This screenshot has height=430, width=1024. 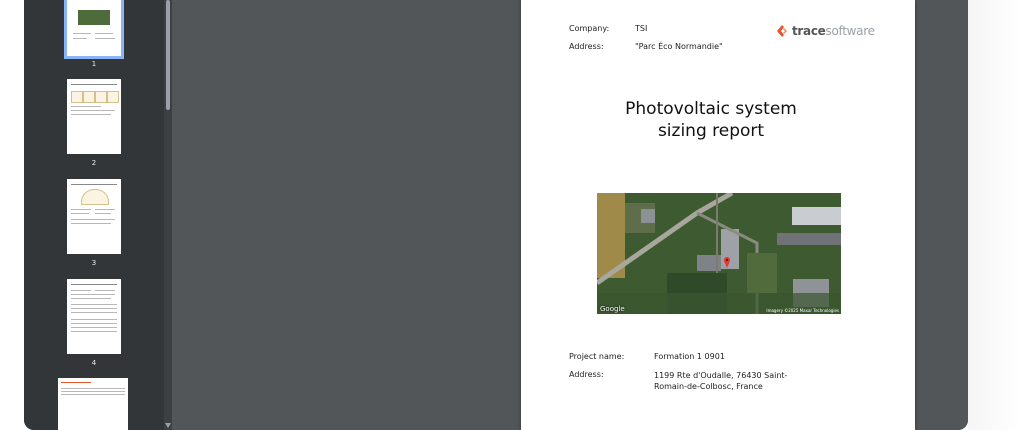 I want to click on report-title-line-2: sizing report, so click(x=711, y=131).